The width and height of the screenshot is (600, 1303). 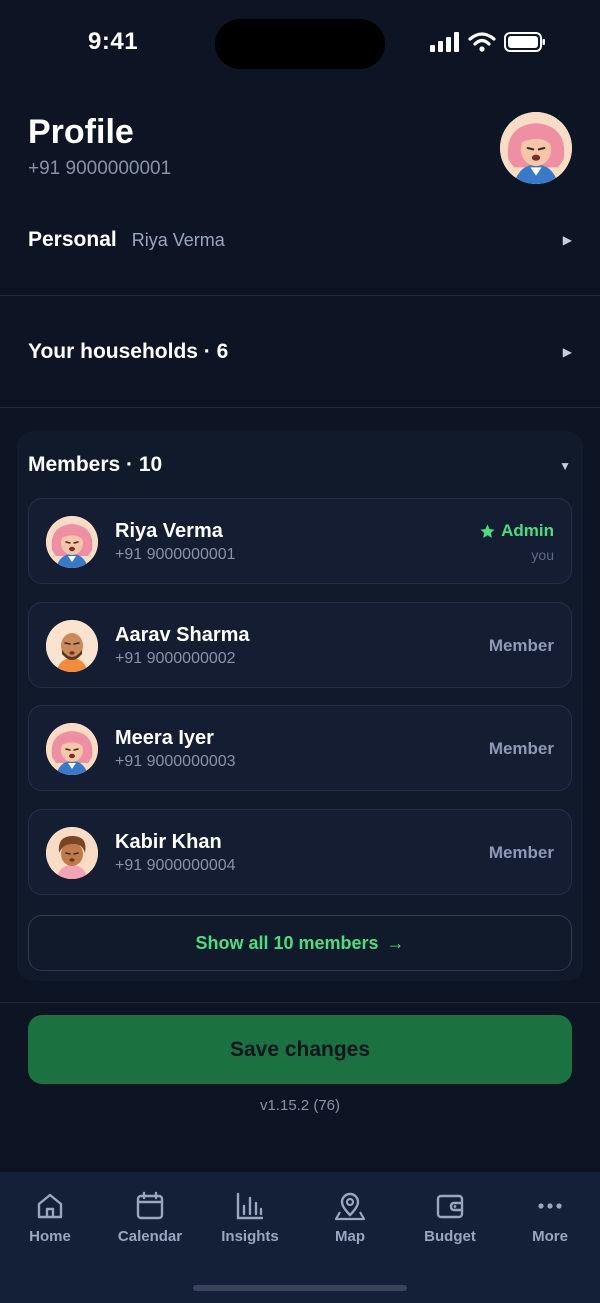 I want to click on calendar-icon, so click(x=150, y=1205).